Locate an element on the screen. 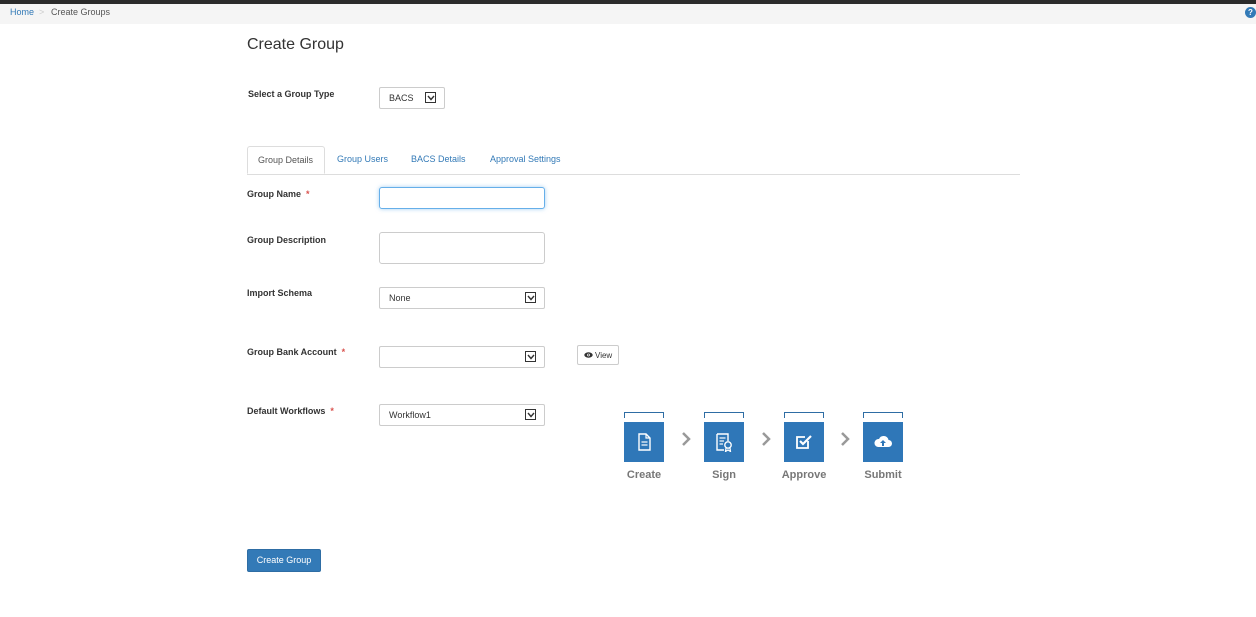  default-workflows-value: Workflow1 is located at coordinates (410, 415).